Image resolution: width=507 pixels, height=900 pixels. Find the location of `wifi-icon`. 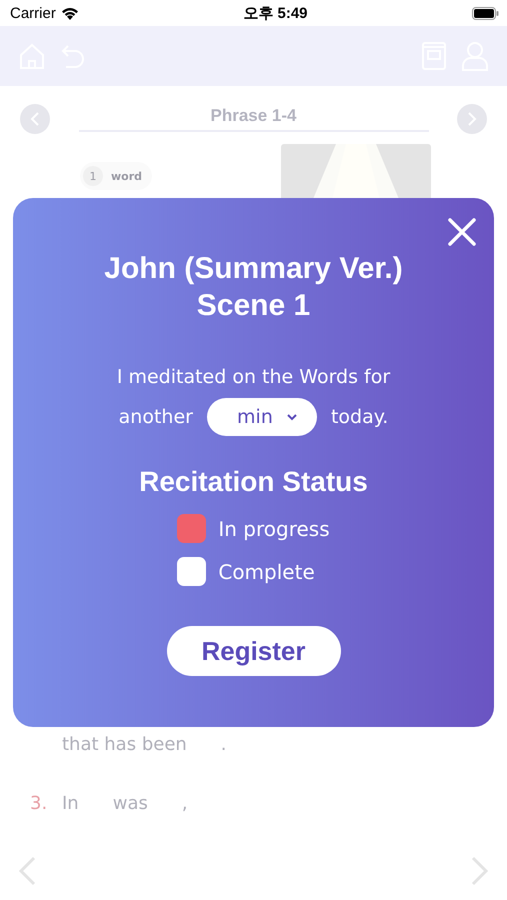

wifi-icon is located at coordinates (69, 13).